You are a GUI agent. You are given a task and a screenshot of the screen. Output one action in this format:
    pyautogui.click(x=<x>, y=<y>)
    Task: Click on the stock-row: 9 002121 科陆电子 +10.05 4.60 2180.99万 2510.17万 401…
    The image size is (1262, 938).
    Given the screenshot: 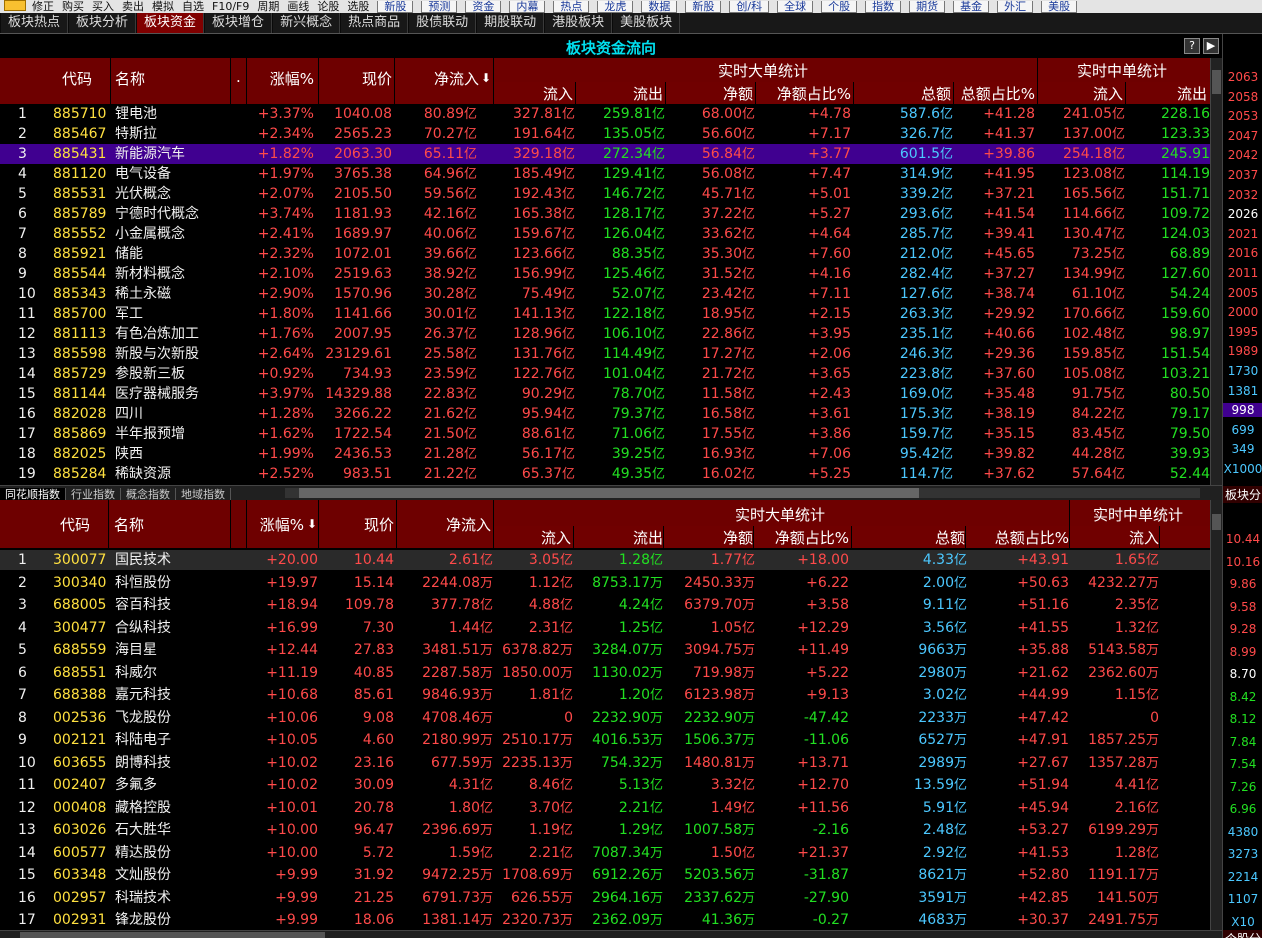 What is the action you would take?
    pyautogui.click(x=605, y=740)
    